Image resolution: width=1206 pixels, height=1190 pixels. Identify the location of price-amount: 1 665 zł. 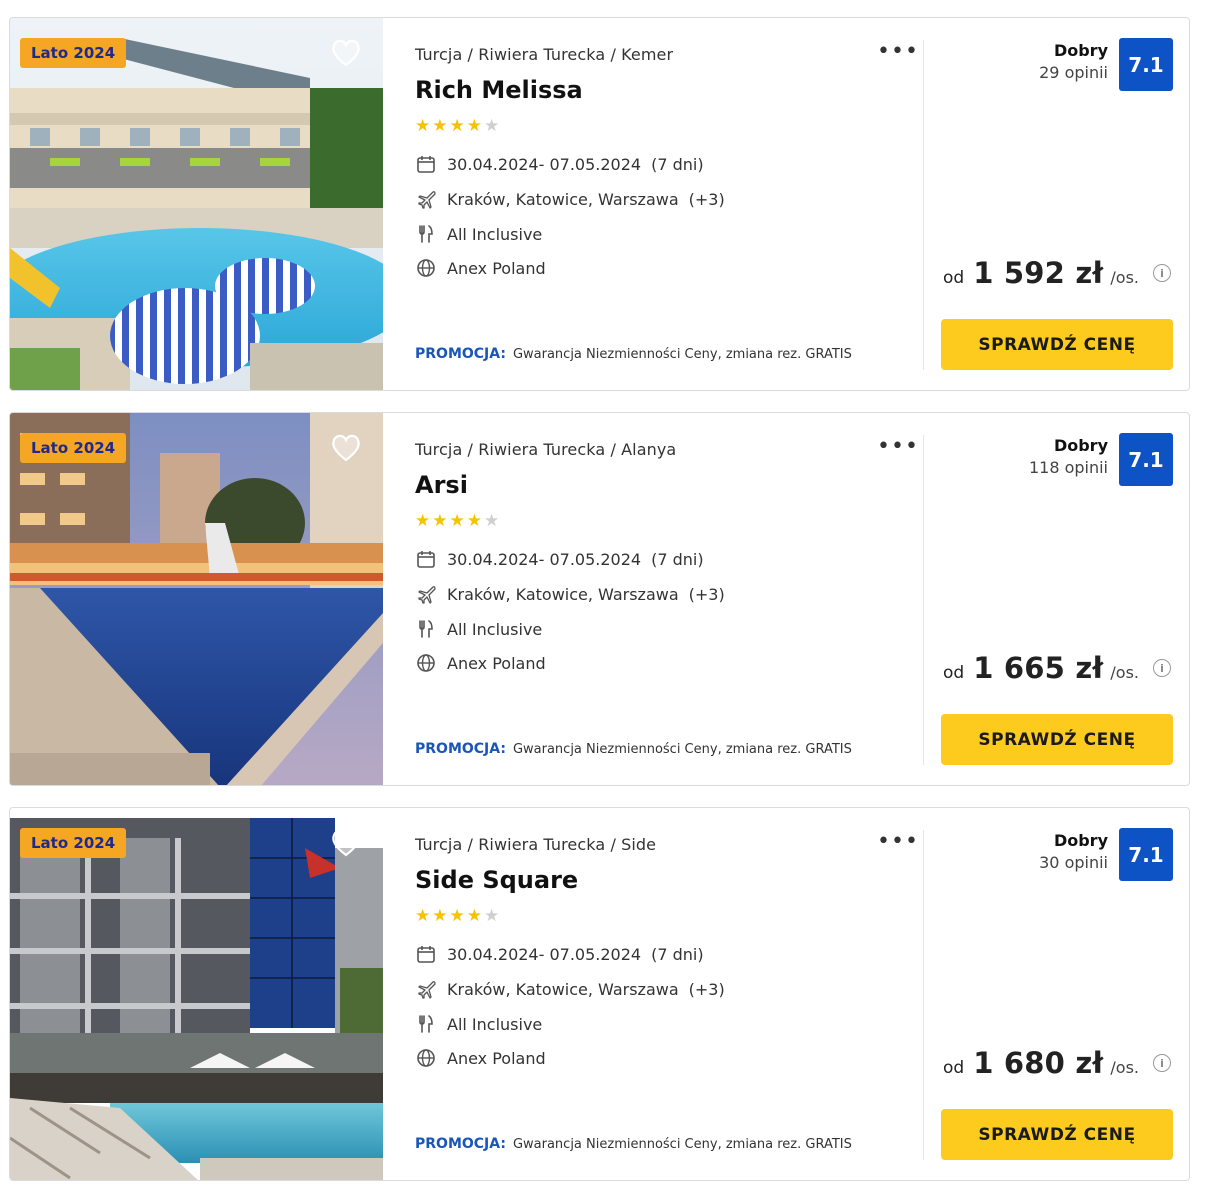
(1038, 668).